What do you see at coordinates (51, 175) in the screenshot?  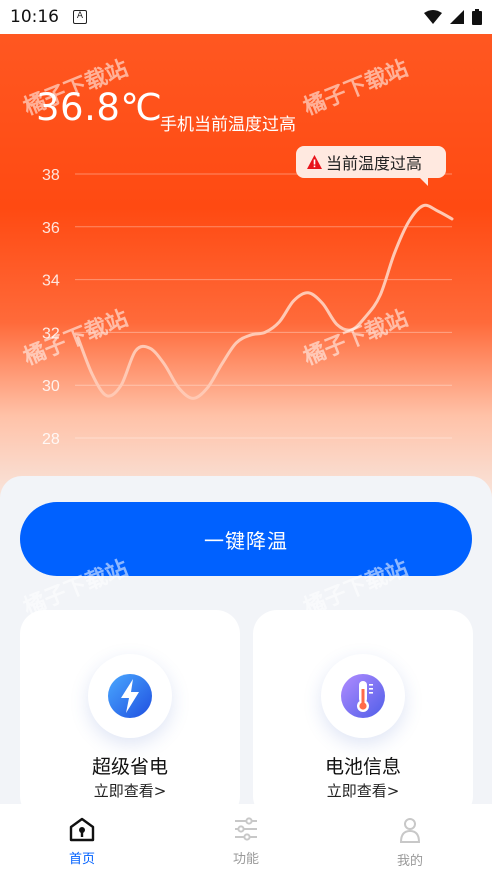 I see `y-tick-label: 38` at bounding box center [51, 175].